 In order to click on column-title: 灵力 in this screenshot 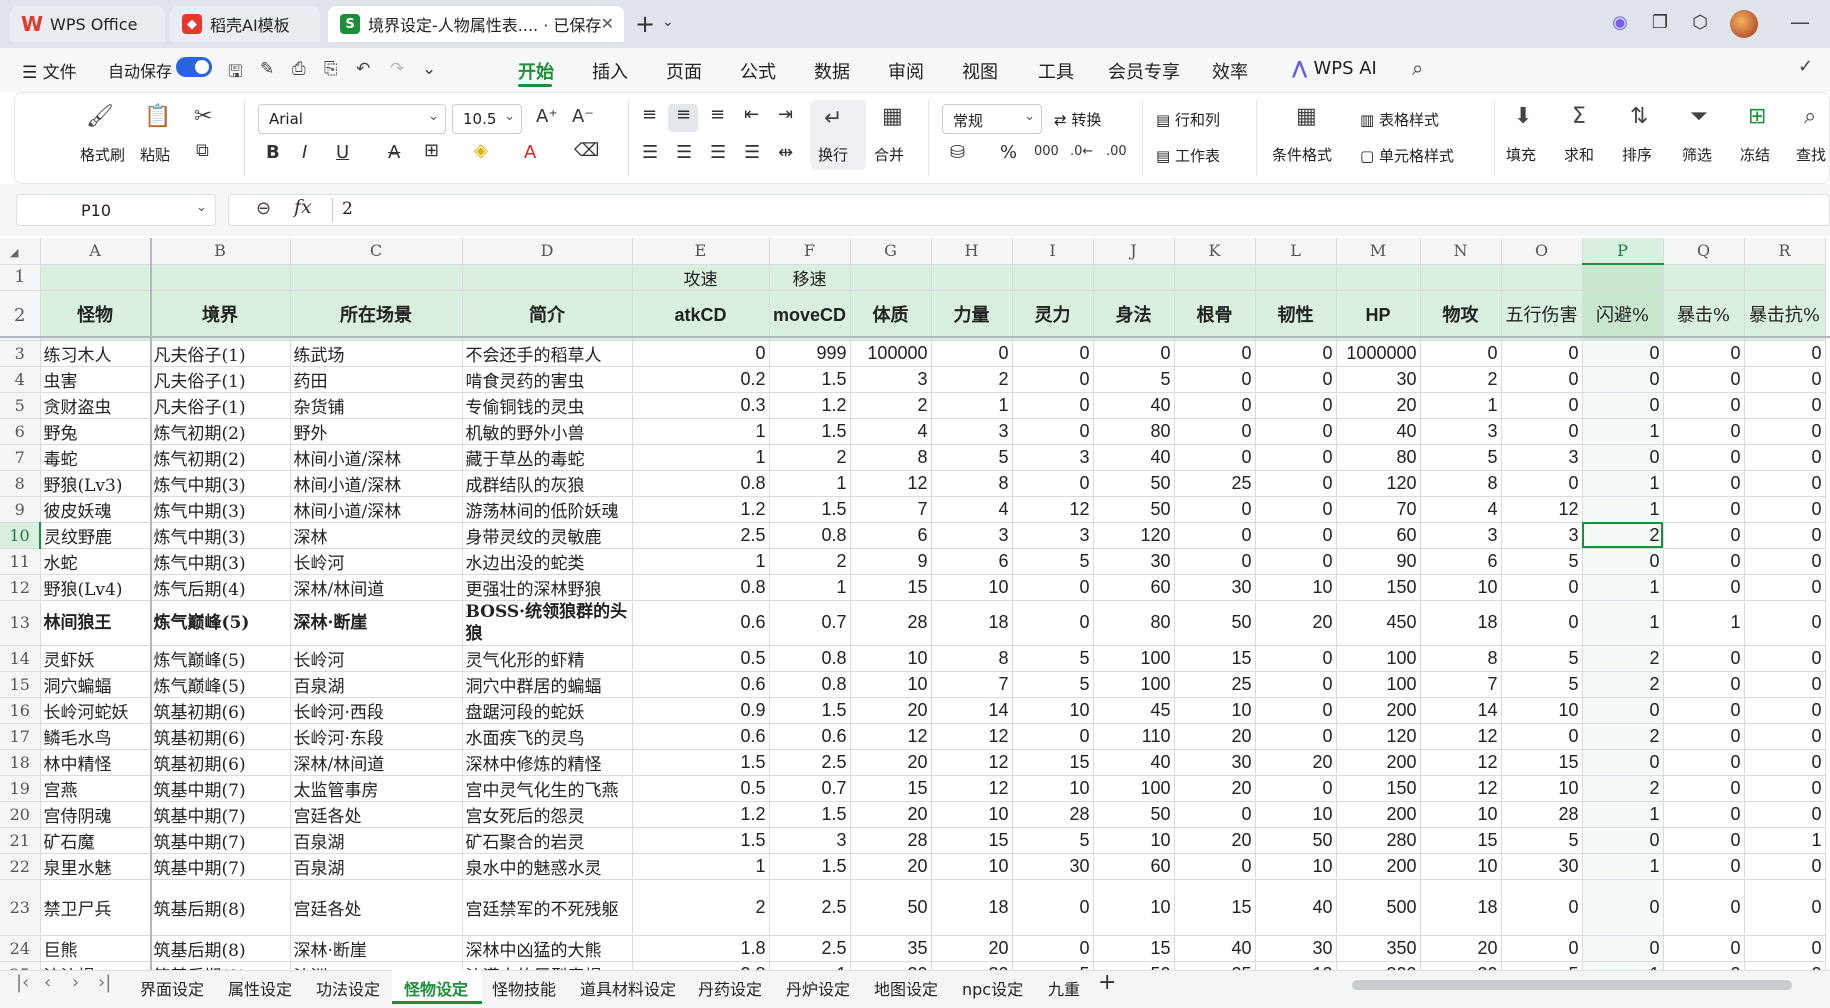, I will do `click(1053, 315)`.